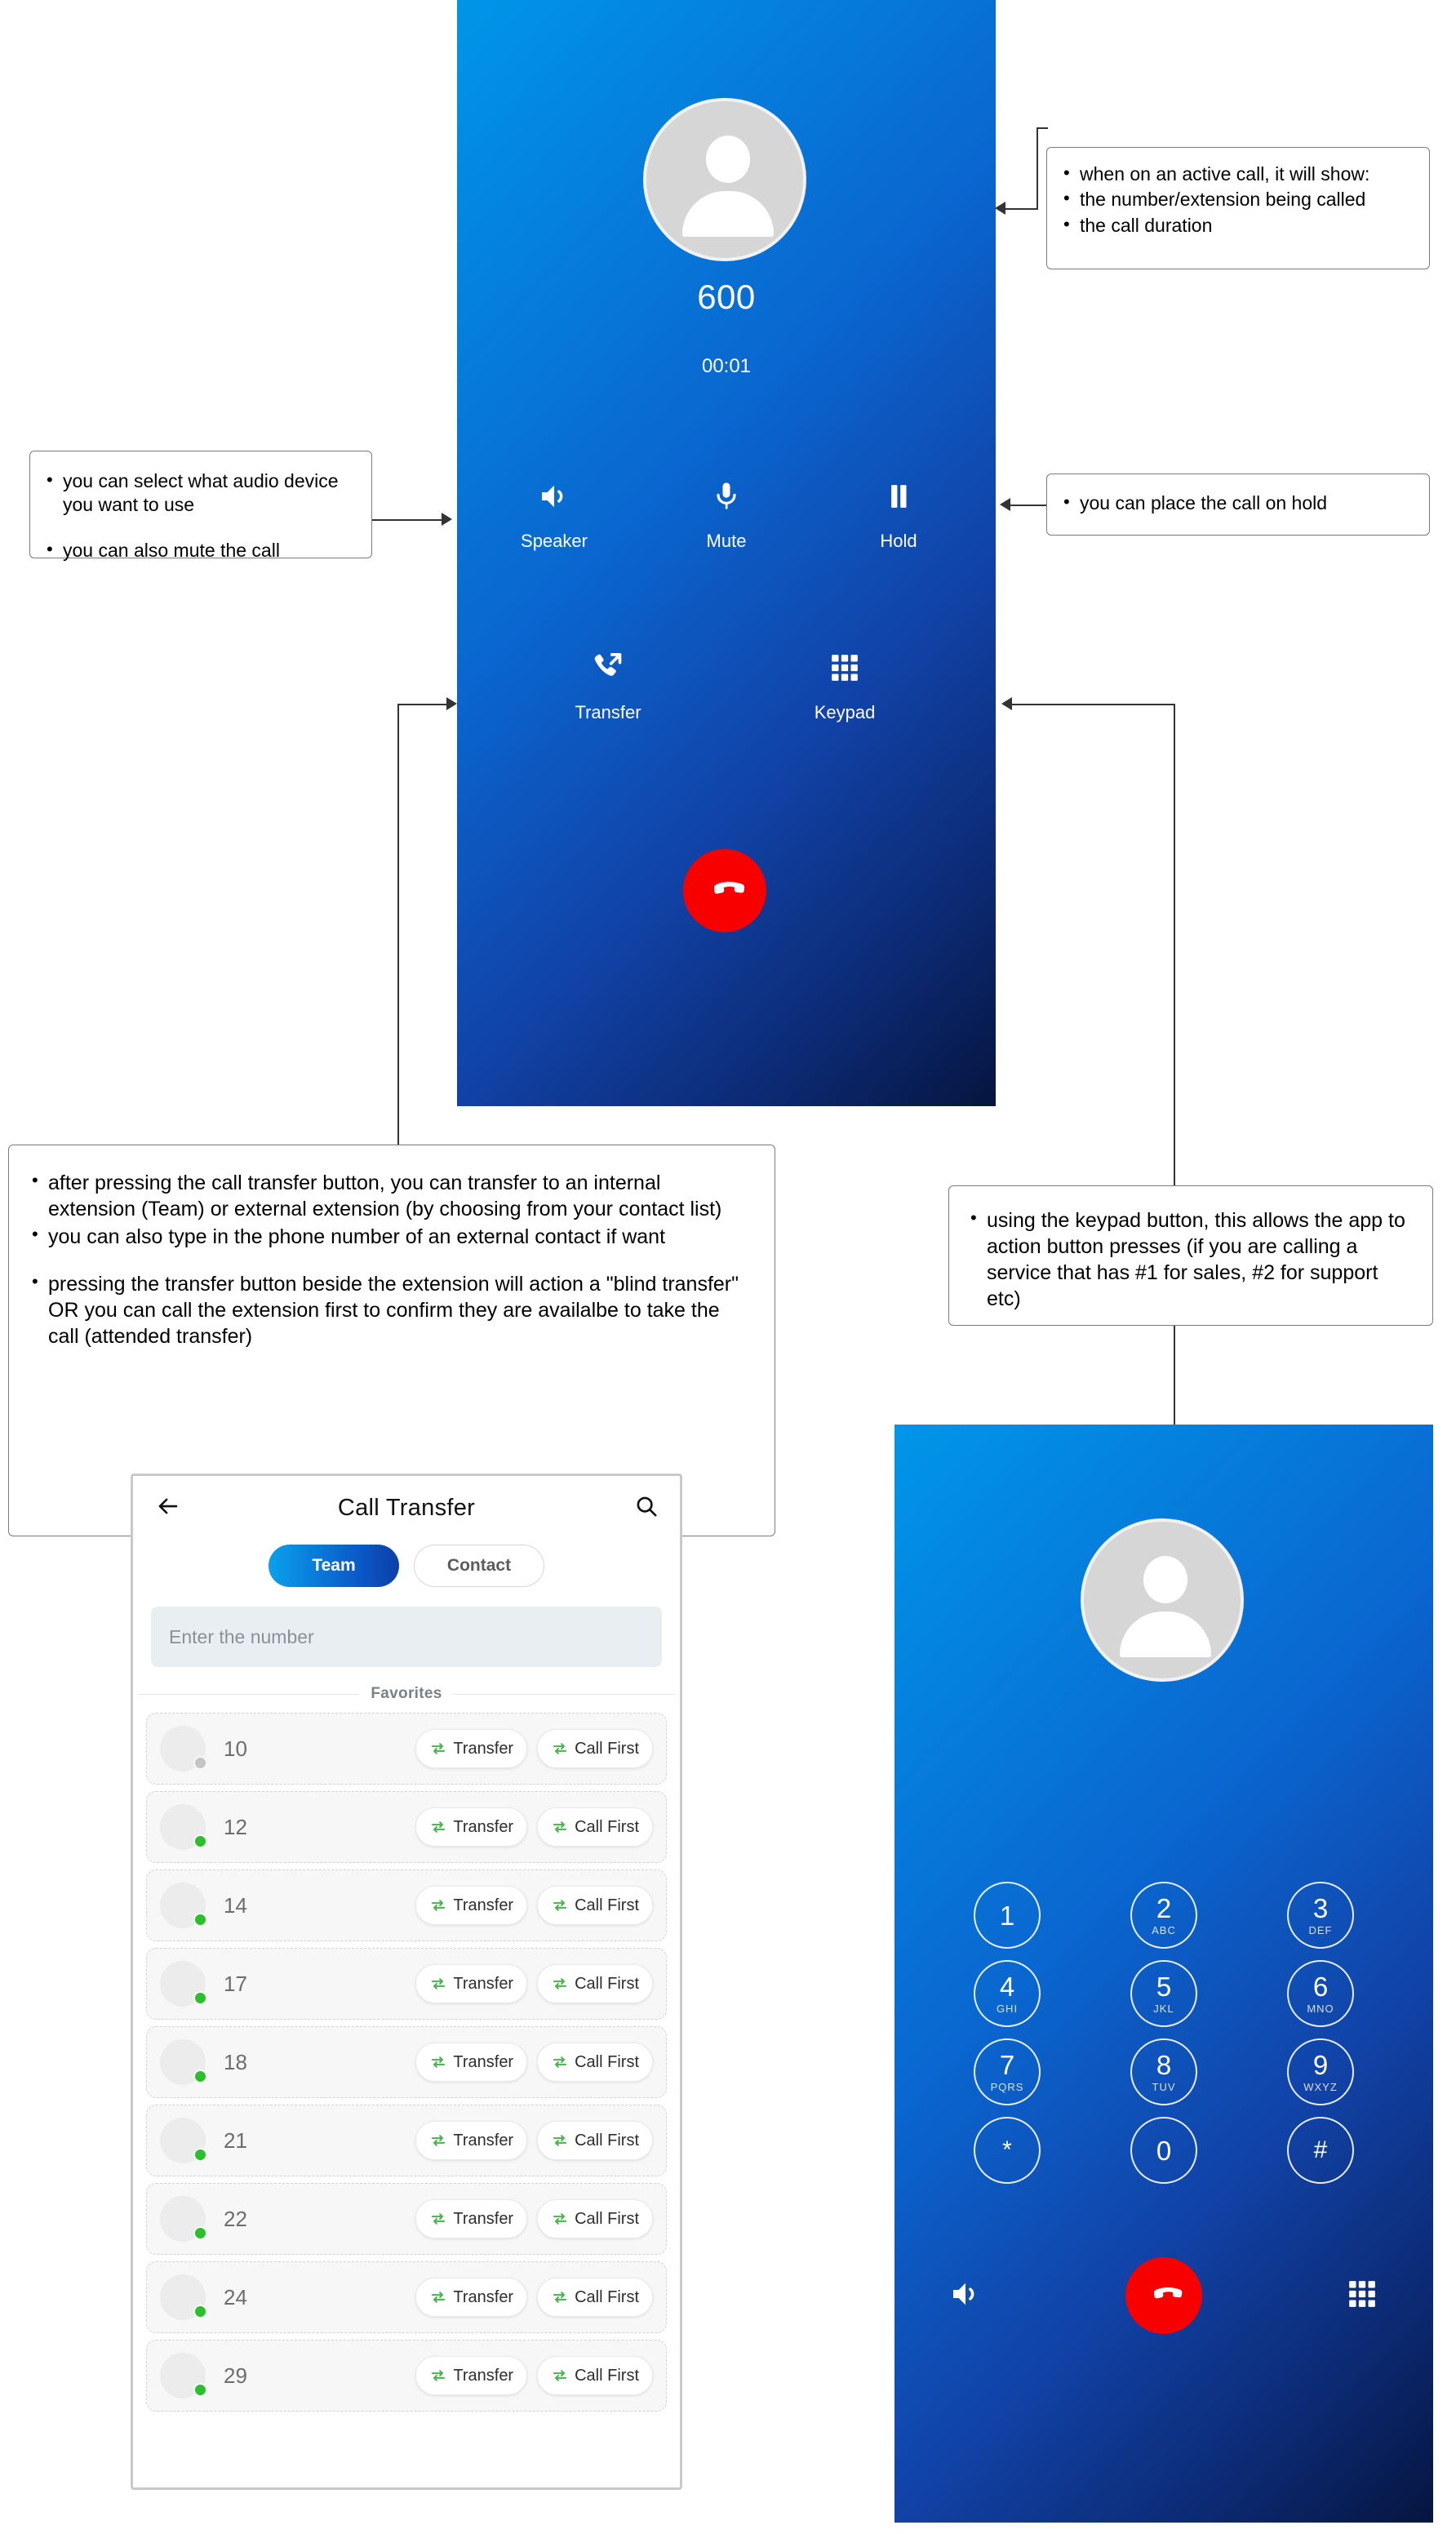  I want to click on favorite-row: 12 Transfer Call First, so click(407, 1827).